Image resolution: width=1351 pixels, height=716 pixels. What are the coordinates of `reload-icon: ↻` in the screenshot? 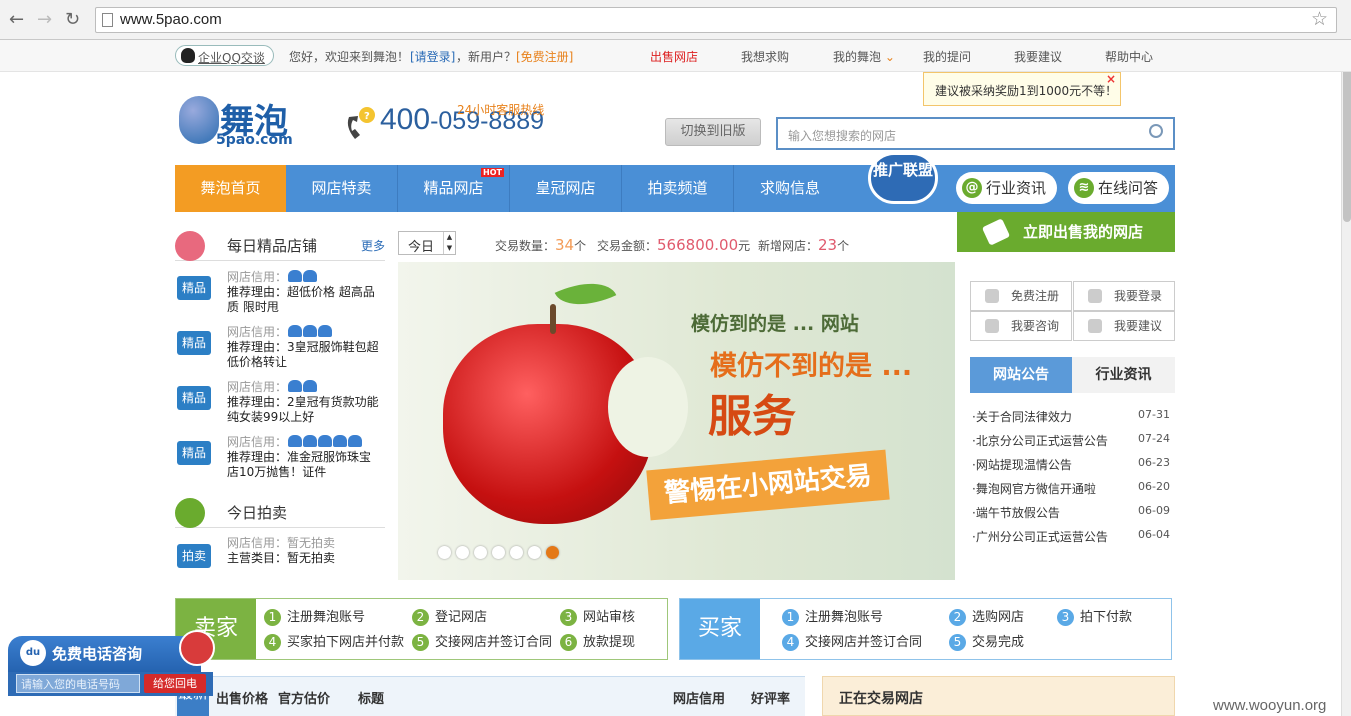 It's located at (72, 19).